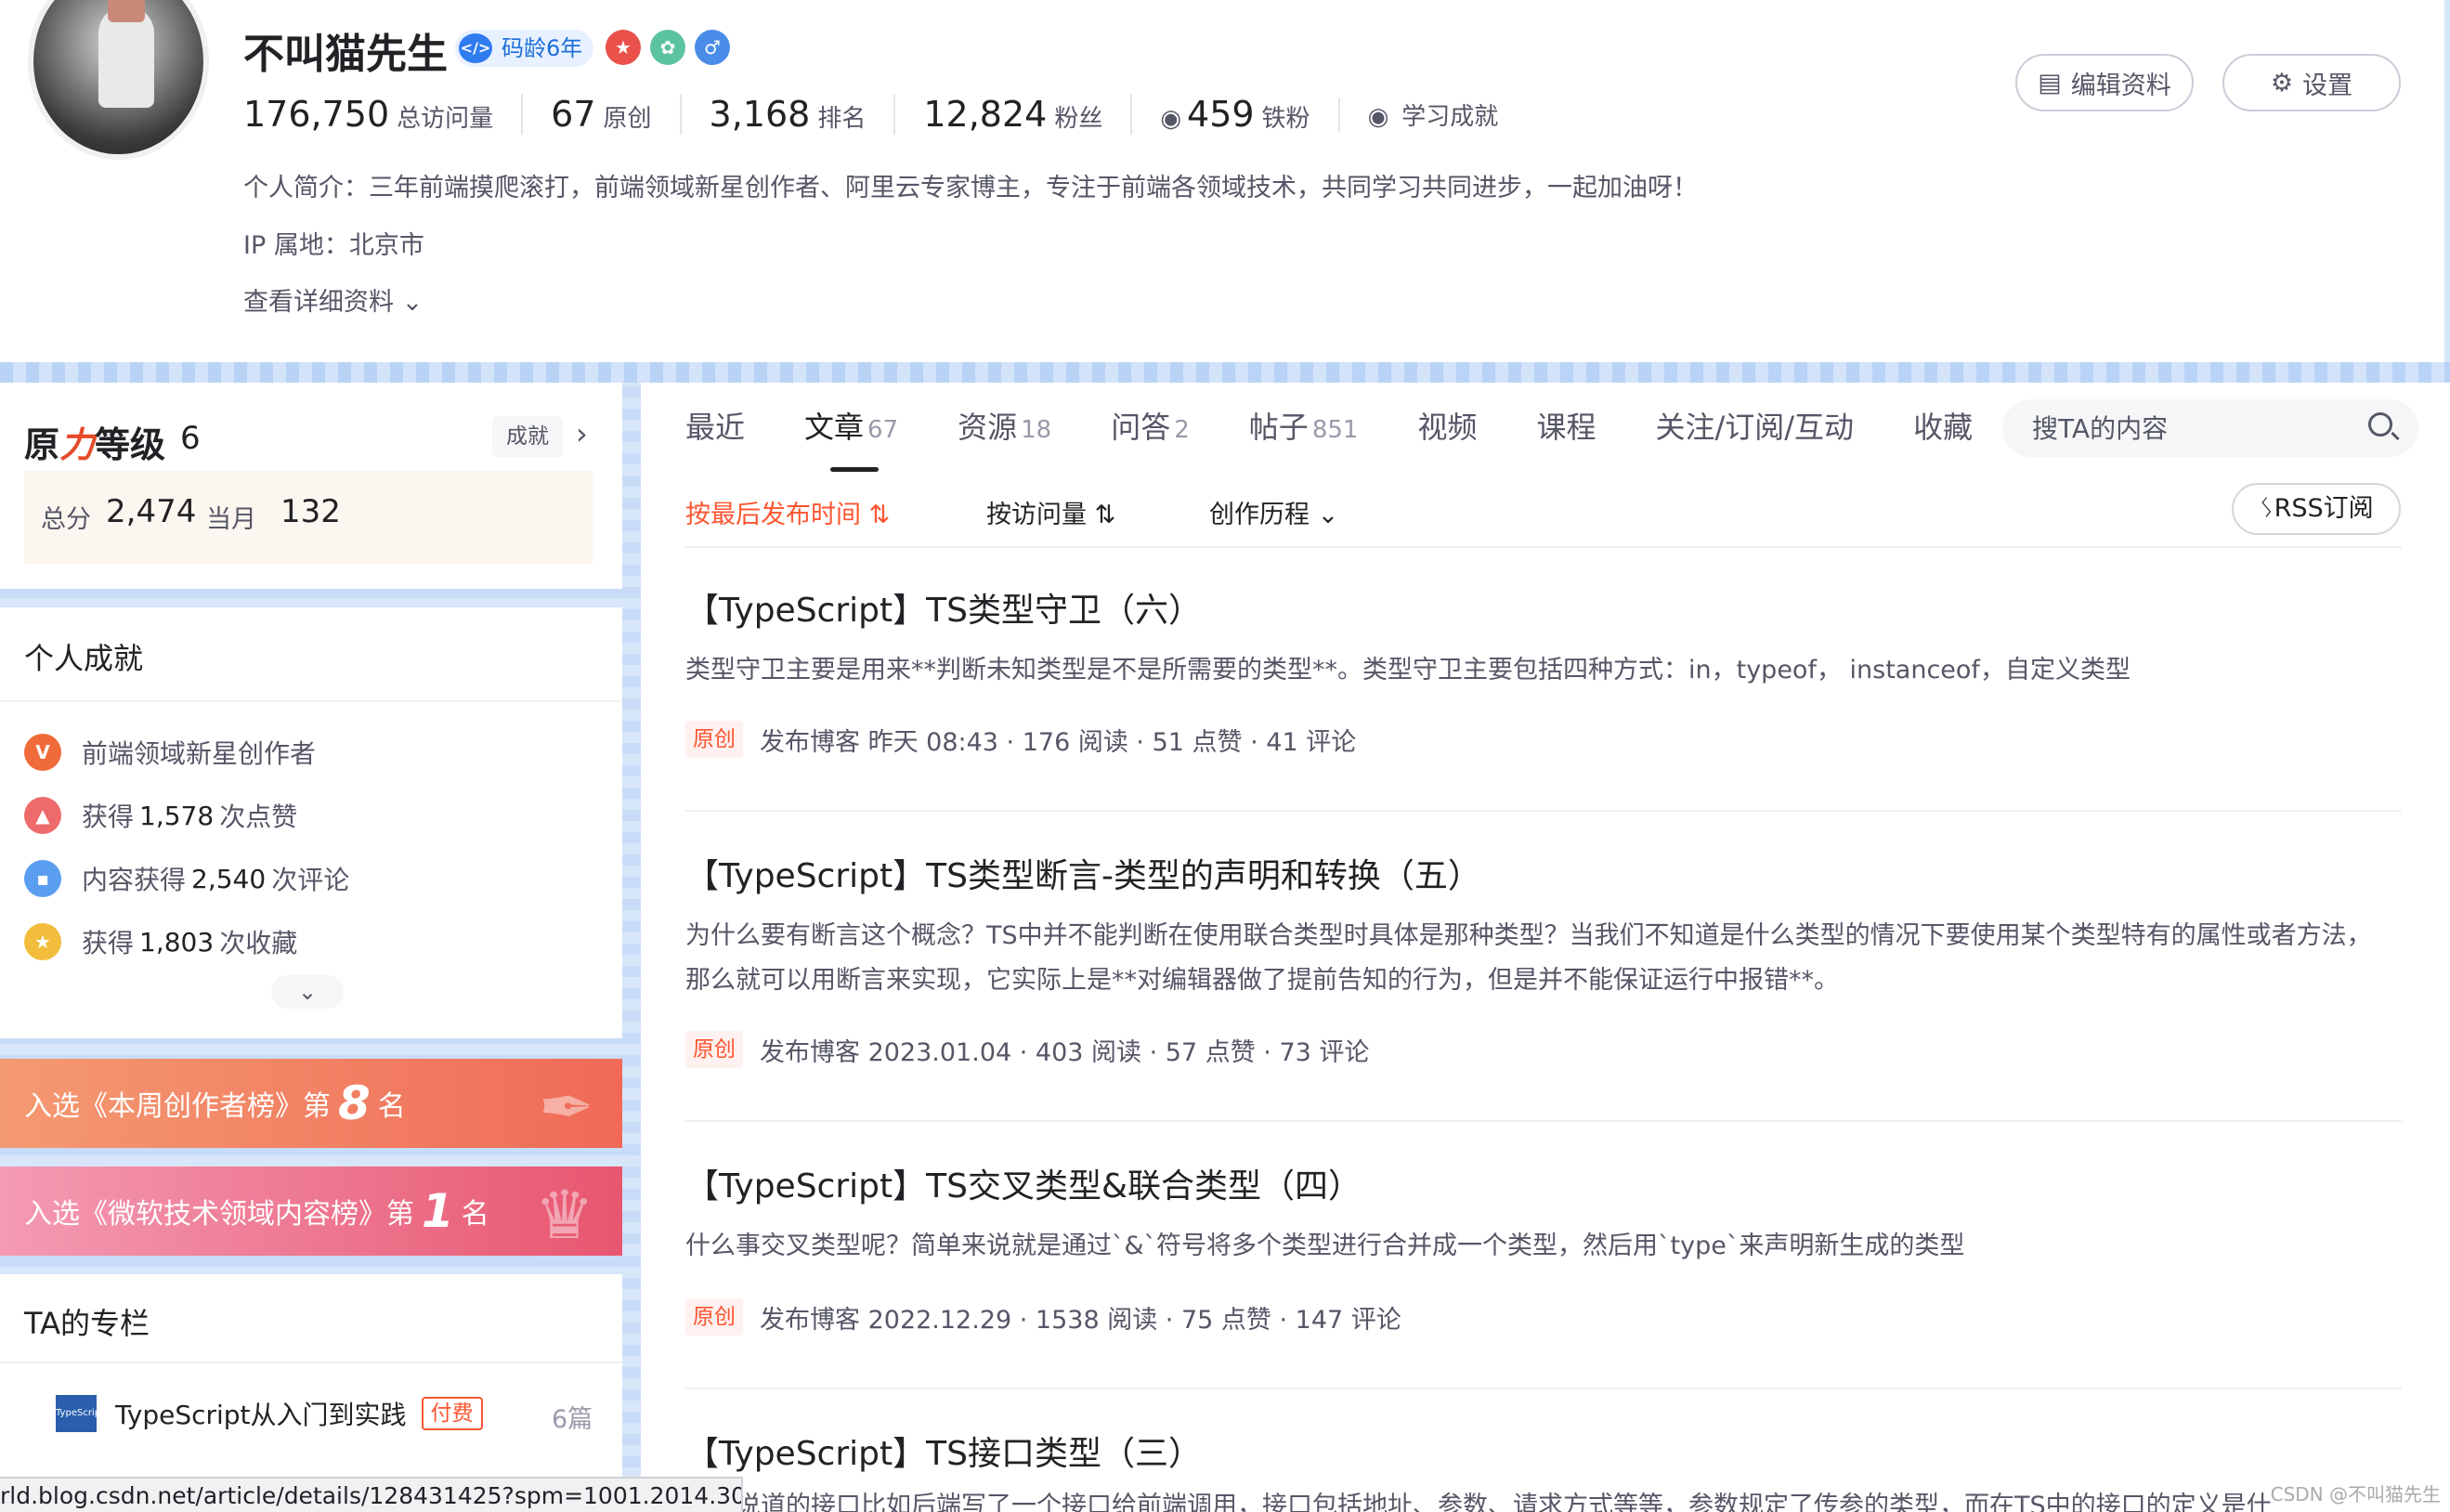  I want to click on scroll-edge, so click(2447, 181).